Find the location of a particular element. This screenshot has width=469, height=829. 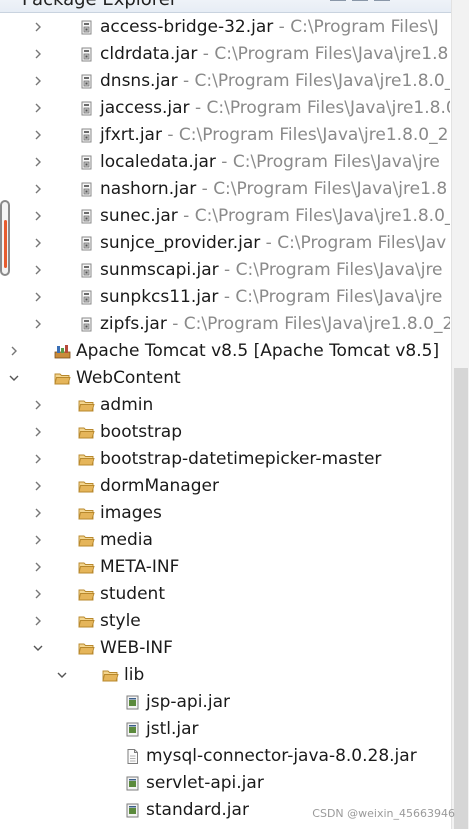

tree-item-label: lib is located at coordinates (134, 675).